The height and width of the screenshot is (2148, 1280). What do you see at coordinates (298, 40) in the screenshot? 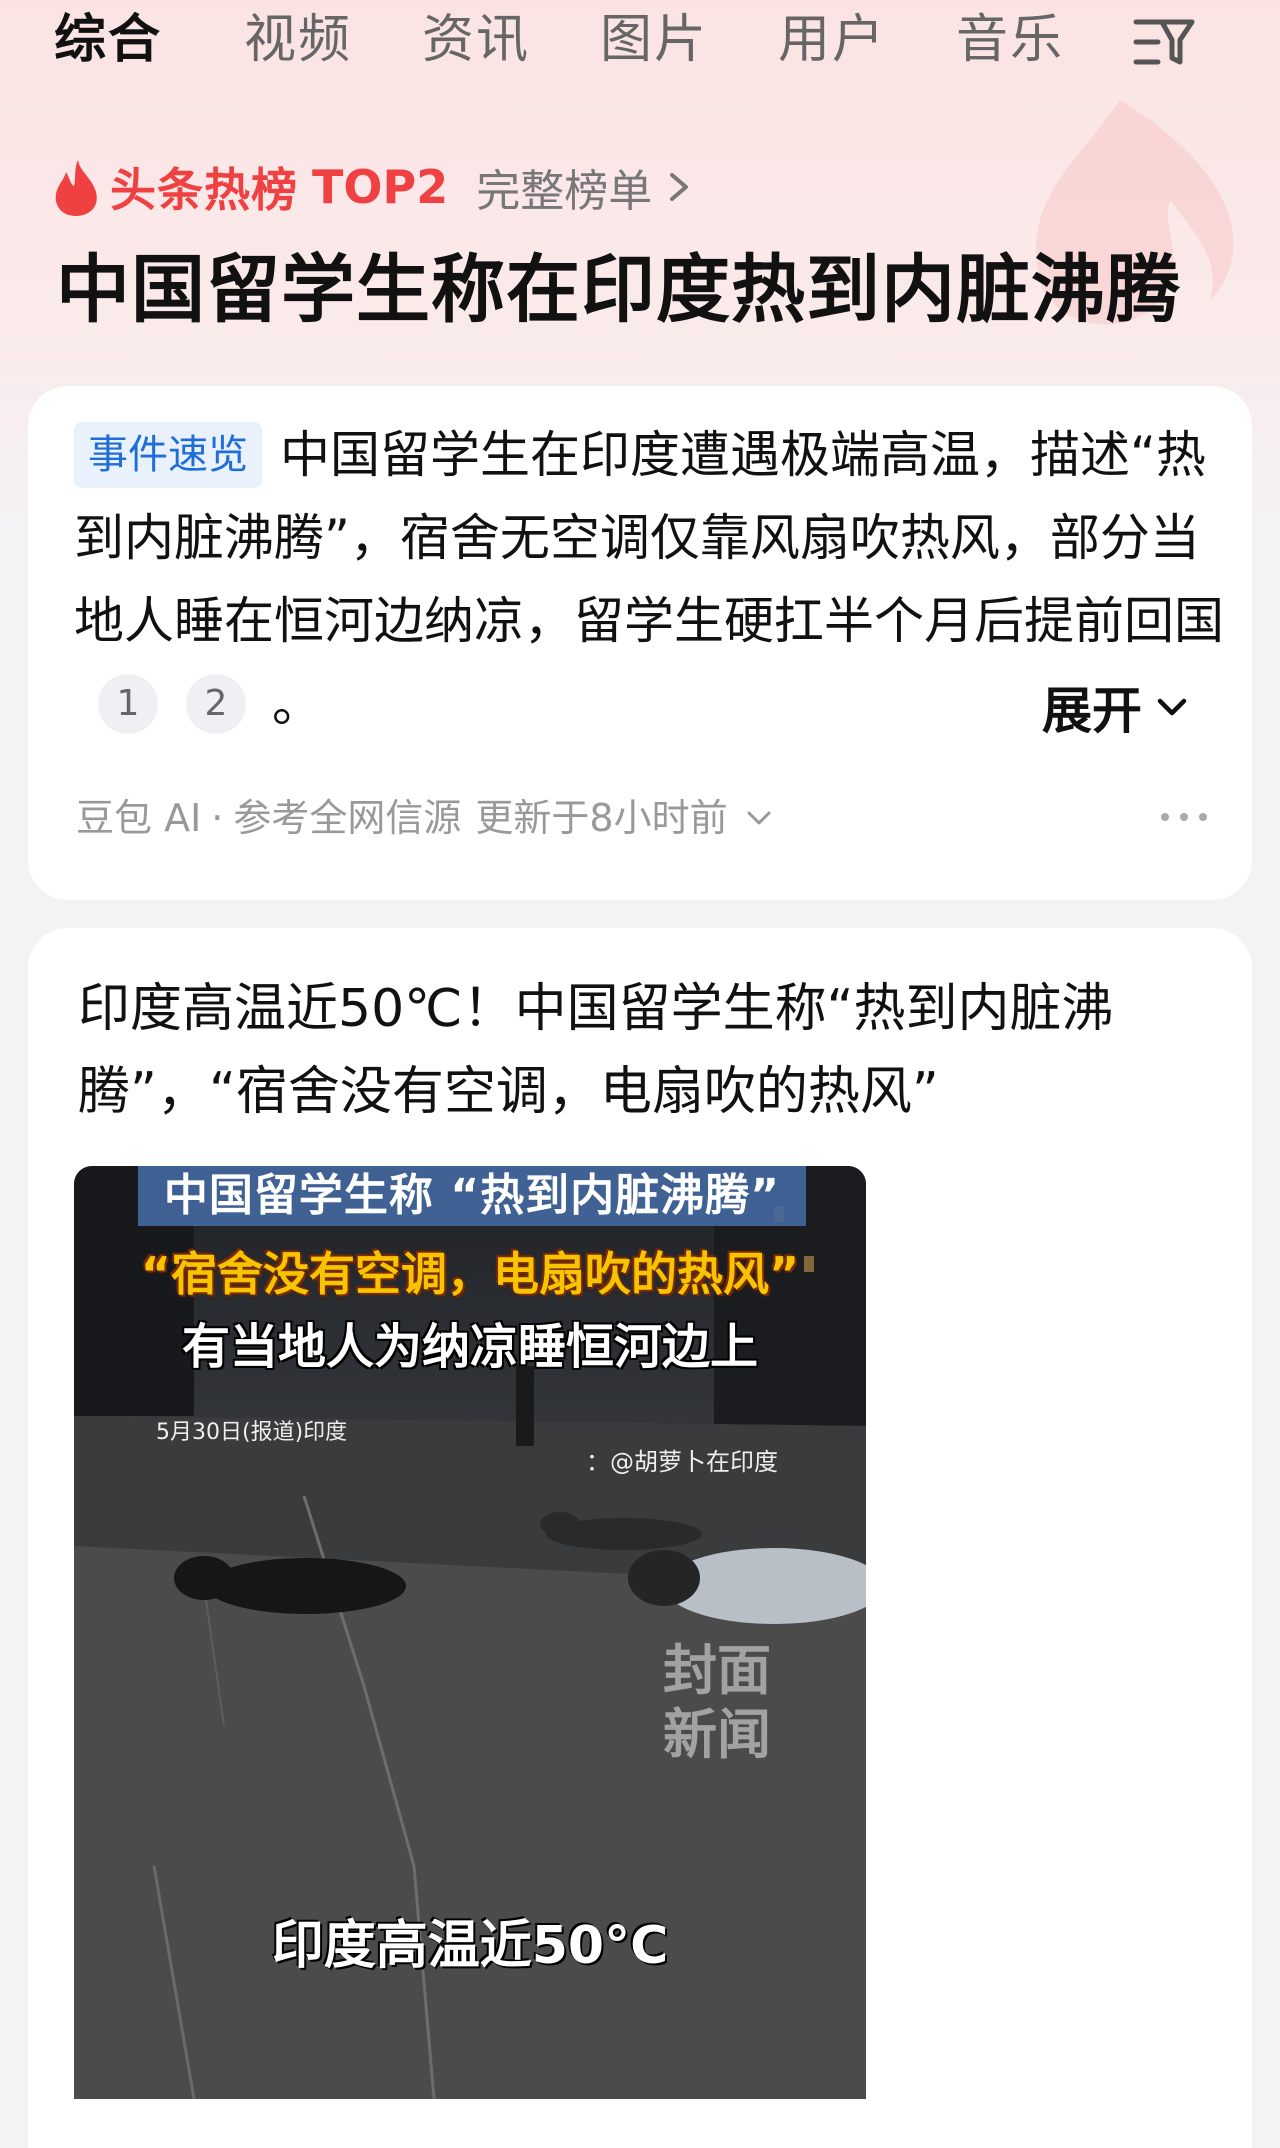
I see `tab-video: 视频` at bounding box center [298, 40].